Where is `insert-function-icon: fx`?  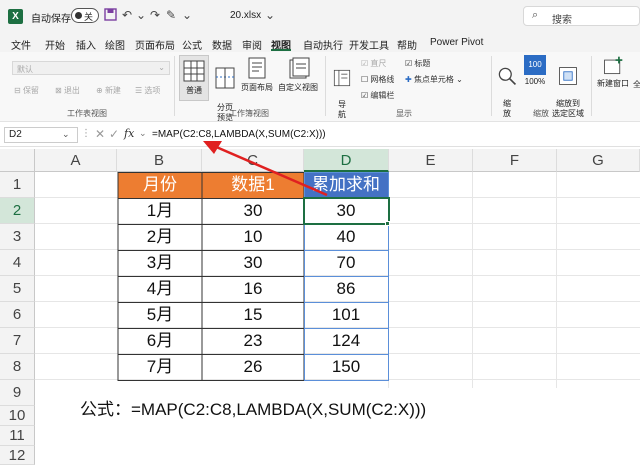
insert-function-icon: fx is located at coordinates (129, 133).